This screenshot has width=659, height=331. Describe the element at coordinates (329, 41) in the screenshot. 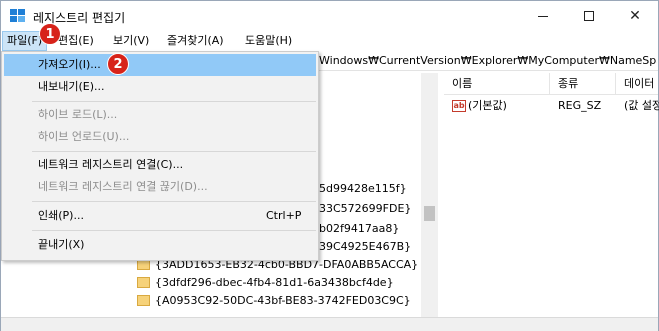

I see `menu-bar: 파일(F) 편집(E) 보기(V) 즐겨찾기(A) 도움말(H)` at that location.